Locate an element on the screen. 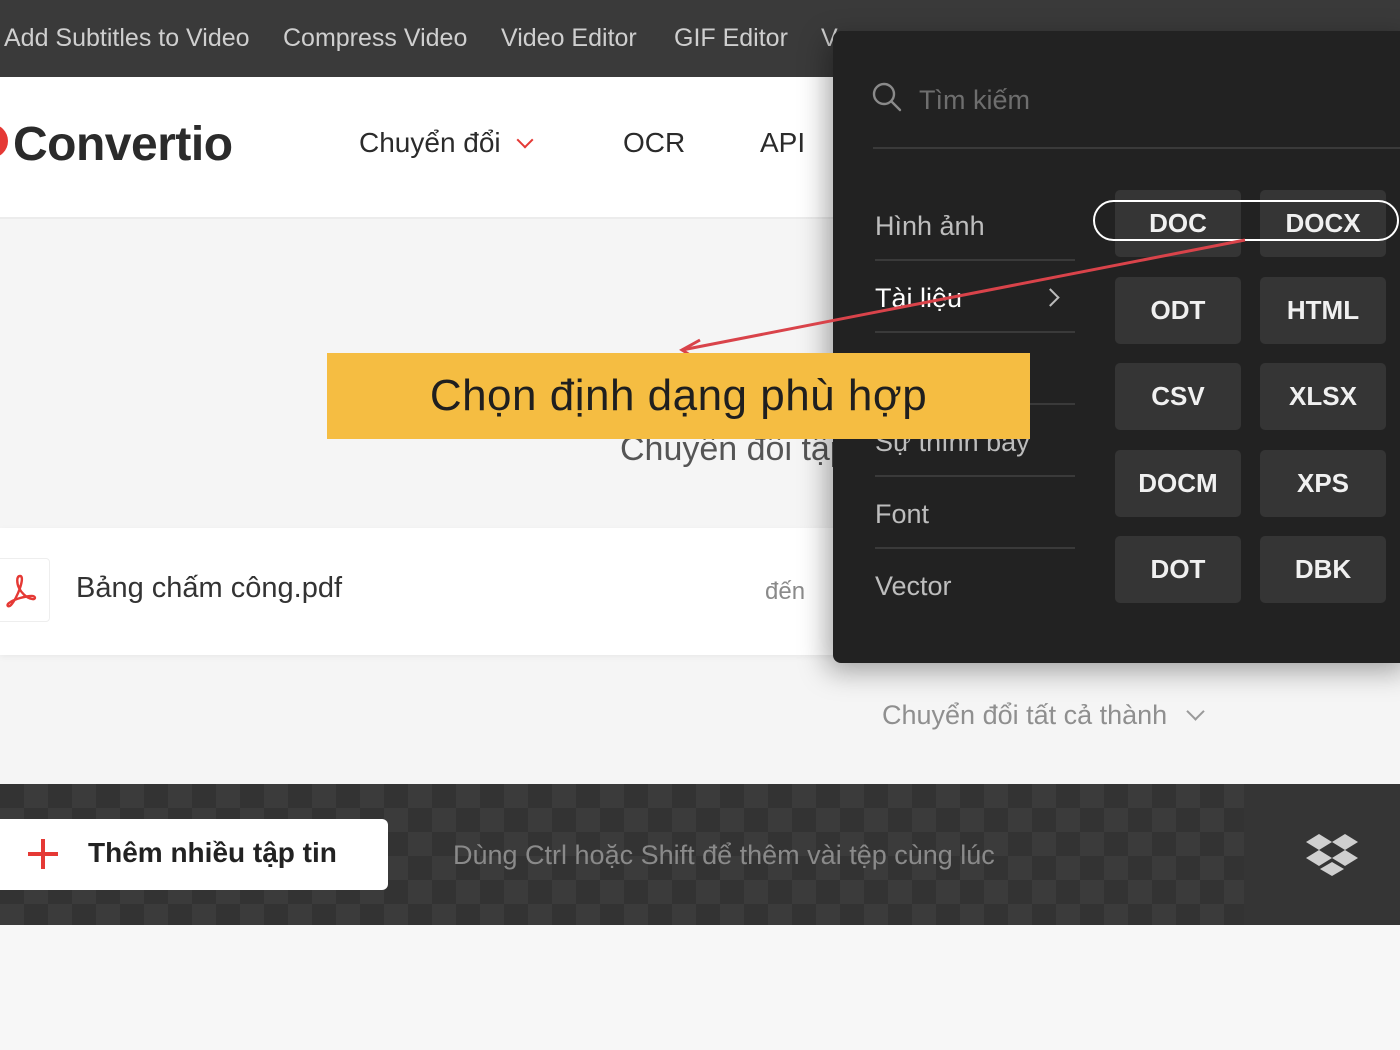 This screenshot has height=1050, width=1400. format-search-input is located at coordinates (1139, 100).